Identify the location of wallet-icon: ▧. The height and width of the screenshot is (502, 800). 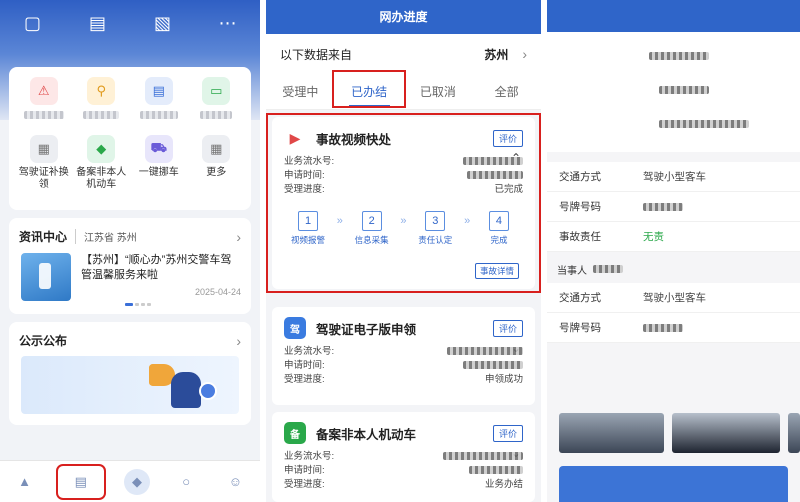
(163, 23).